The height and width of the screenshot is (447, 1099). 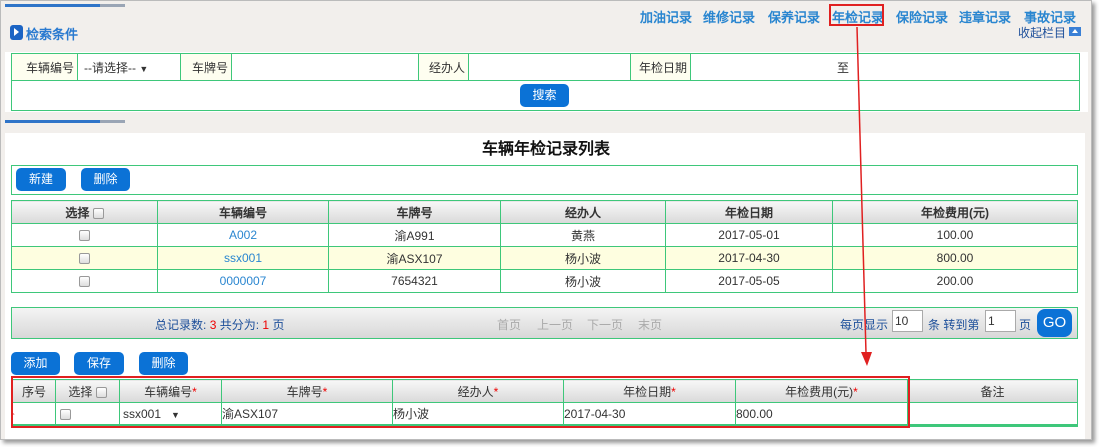 I want to click on arrow-head-icon, so click(x=866, y=359).